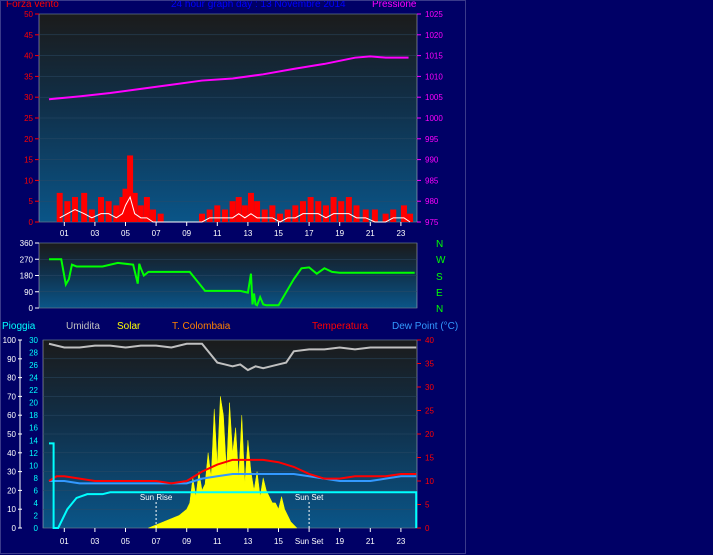  Describe the element at coordinates (156, 541) in the screenshot. I see `weather-x-tick-label: 07` at that location.